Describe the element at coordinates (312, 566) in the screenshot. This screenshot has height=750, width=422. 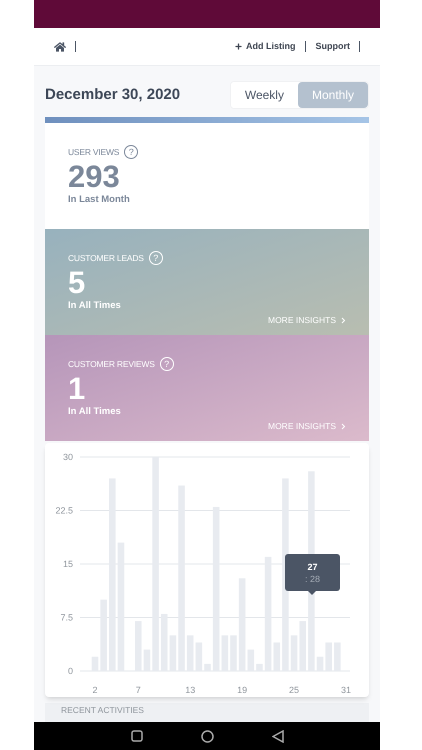
I see `tooltip-title: 27` at that location.